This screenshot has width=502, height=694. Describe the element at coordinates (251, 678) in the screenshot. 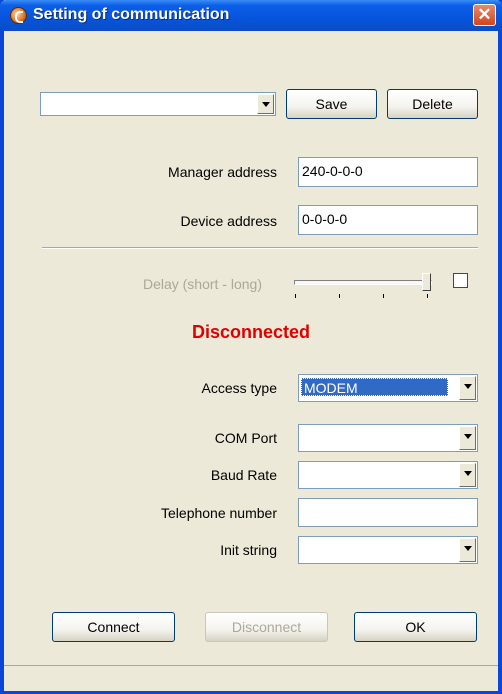

I see `status-bar` at that location.